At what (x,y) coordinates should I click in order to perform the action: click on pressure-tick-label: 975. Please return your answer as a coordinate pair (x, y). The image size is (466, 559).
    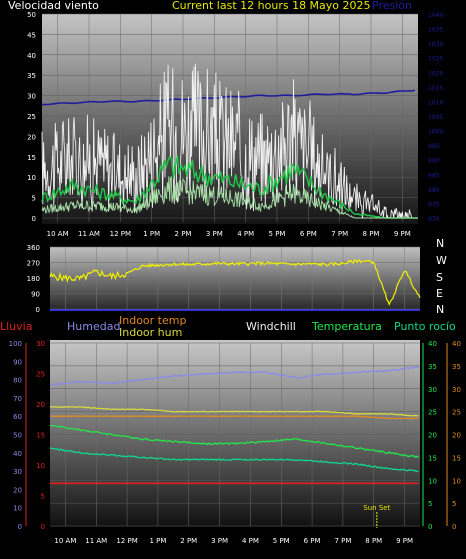
    Looking at the image, I should click on (434, 204).